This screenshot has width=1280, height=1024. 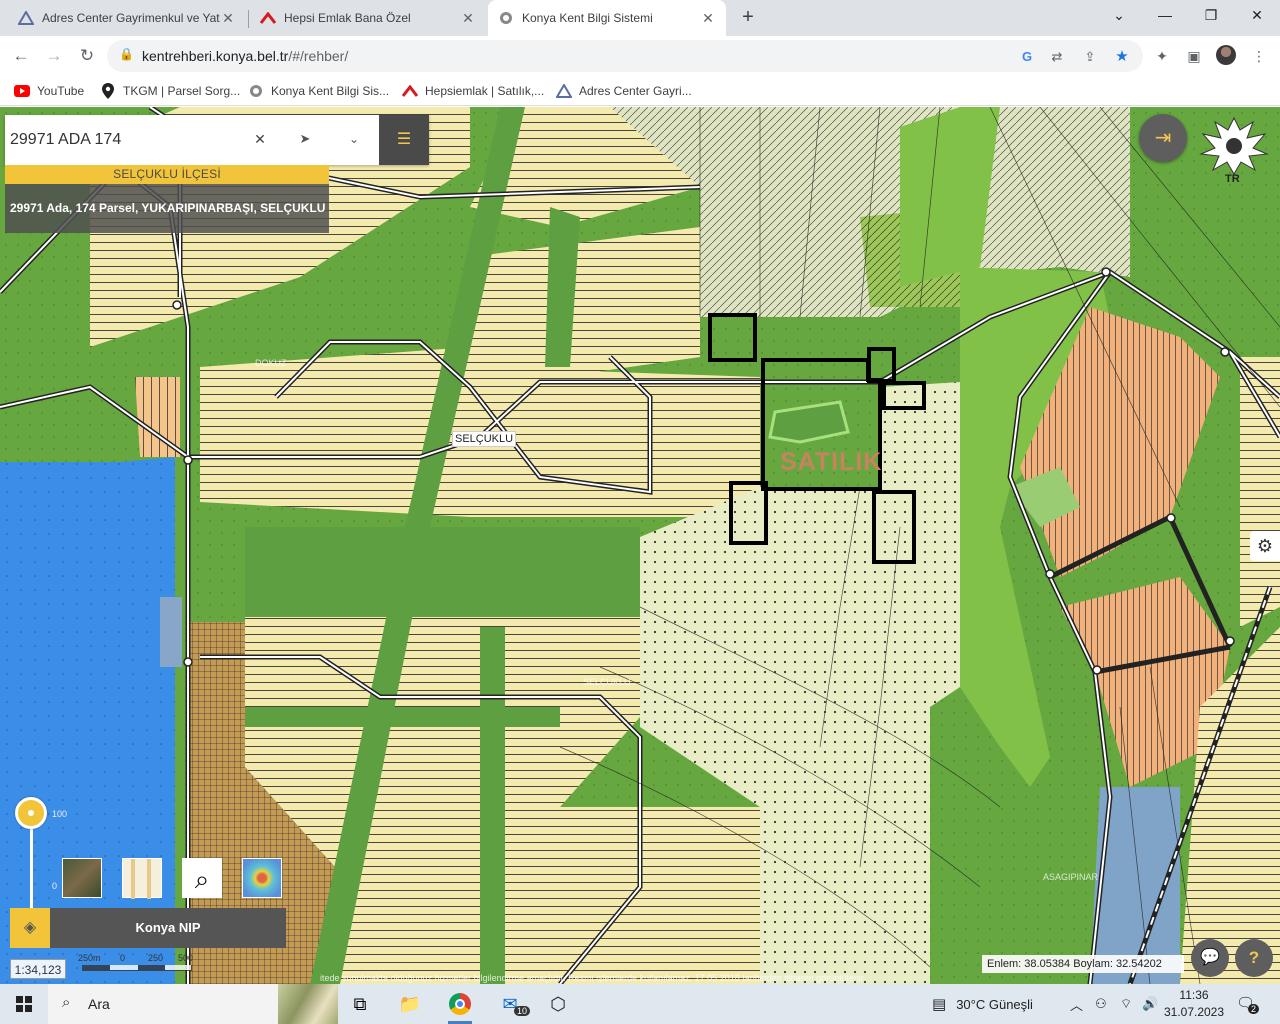 What do you see at coordinates (215, 56) in the screenshot?
I see `url-host: kentrehberi.konya.bel.tr` at bounding box center [215, 56].